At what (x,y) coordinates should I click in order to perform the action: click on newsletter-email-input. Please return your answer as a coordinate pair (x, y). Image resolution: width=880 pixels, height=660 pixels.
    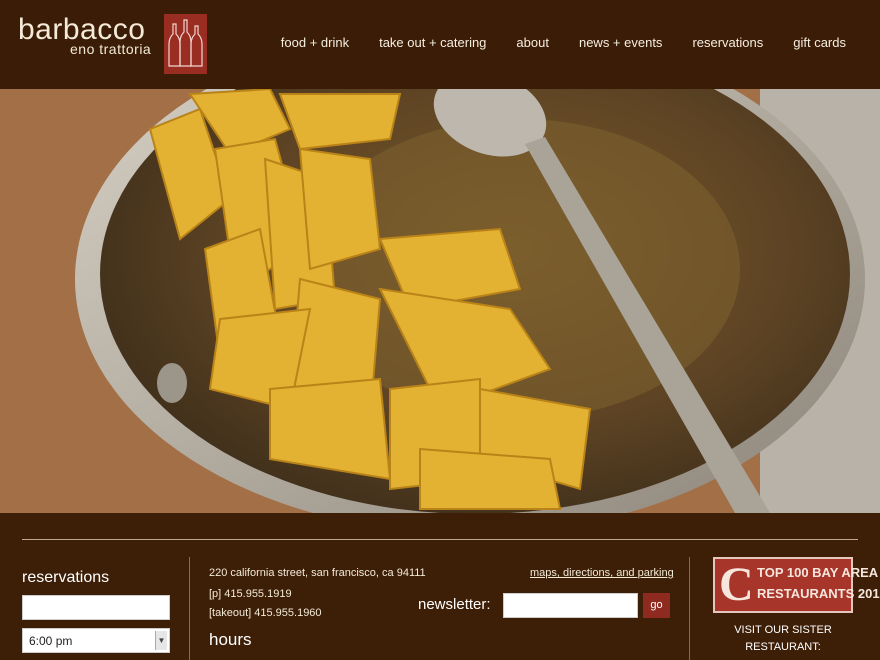
    Looking at the image, I should click on (570, 605).